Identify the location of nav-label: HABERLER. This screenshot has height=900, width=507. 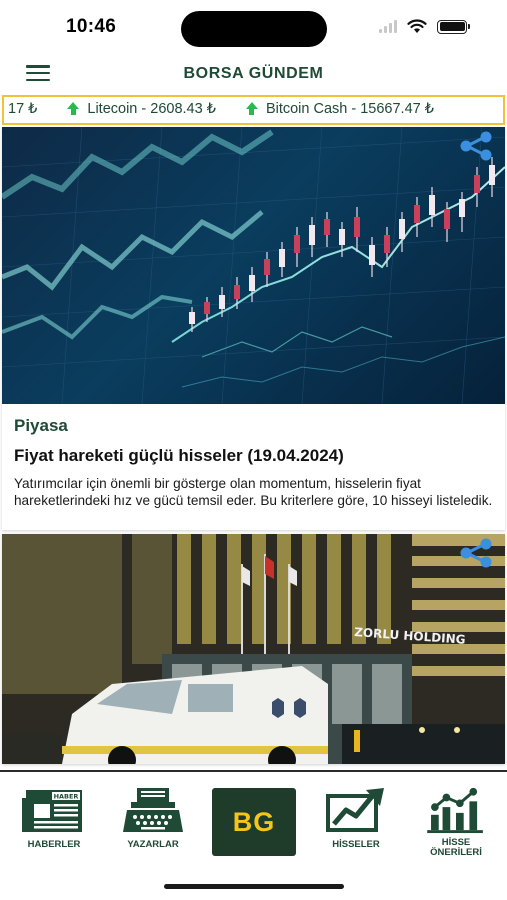
(54, 844).